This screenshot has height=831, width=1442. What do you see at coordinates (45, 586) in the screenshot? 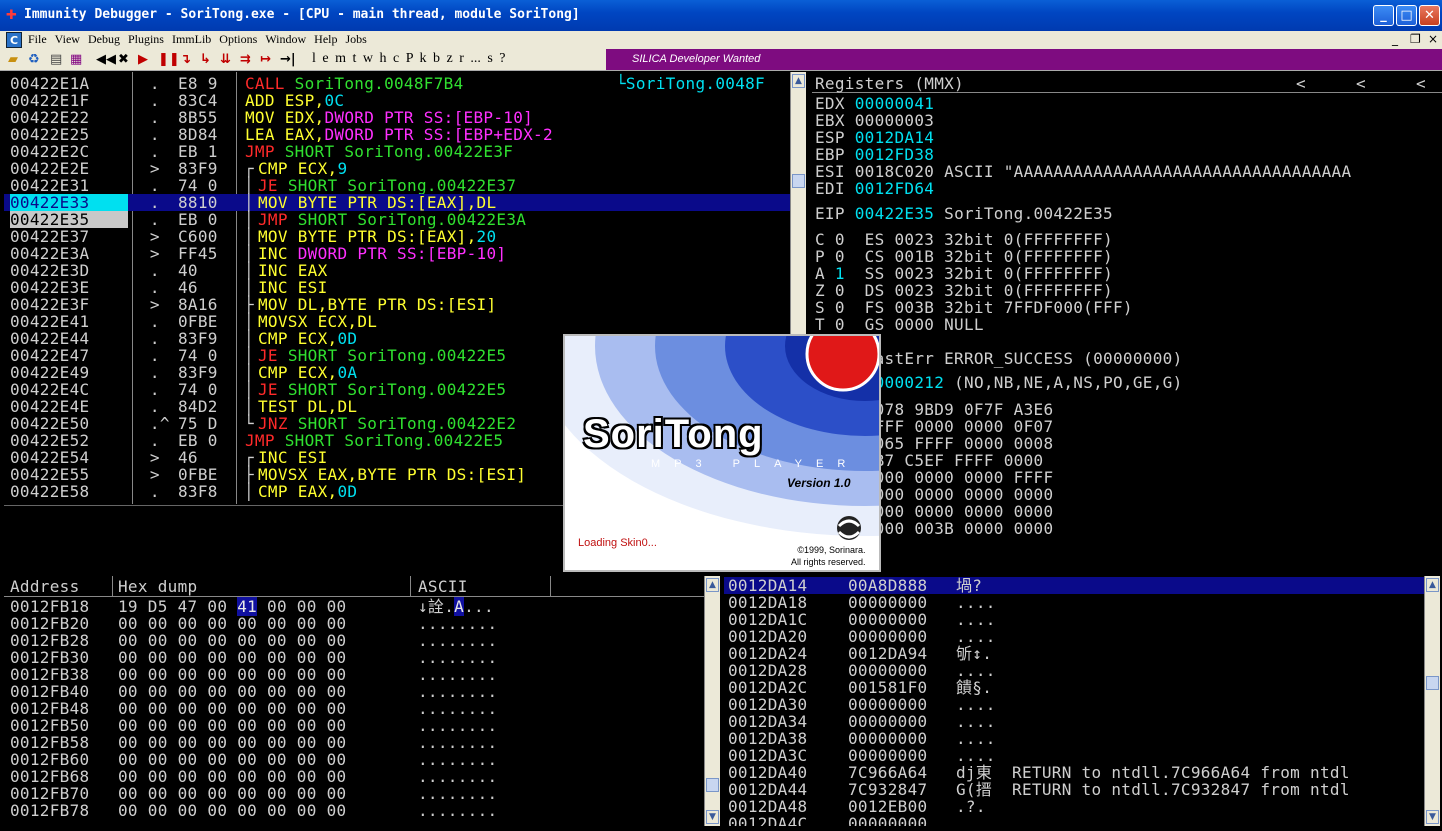
I see `address-column-header: Address` at bounding box center [45, 586].